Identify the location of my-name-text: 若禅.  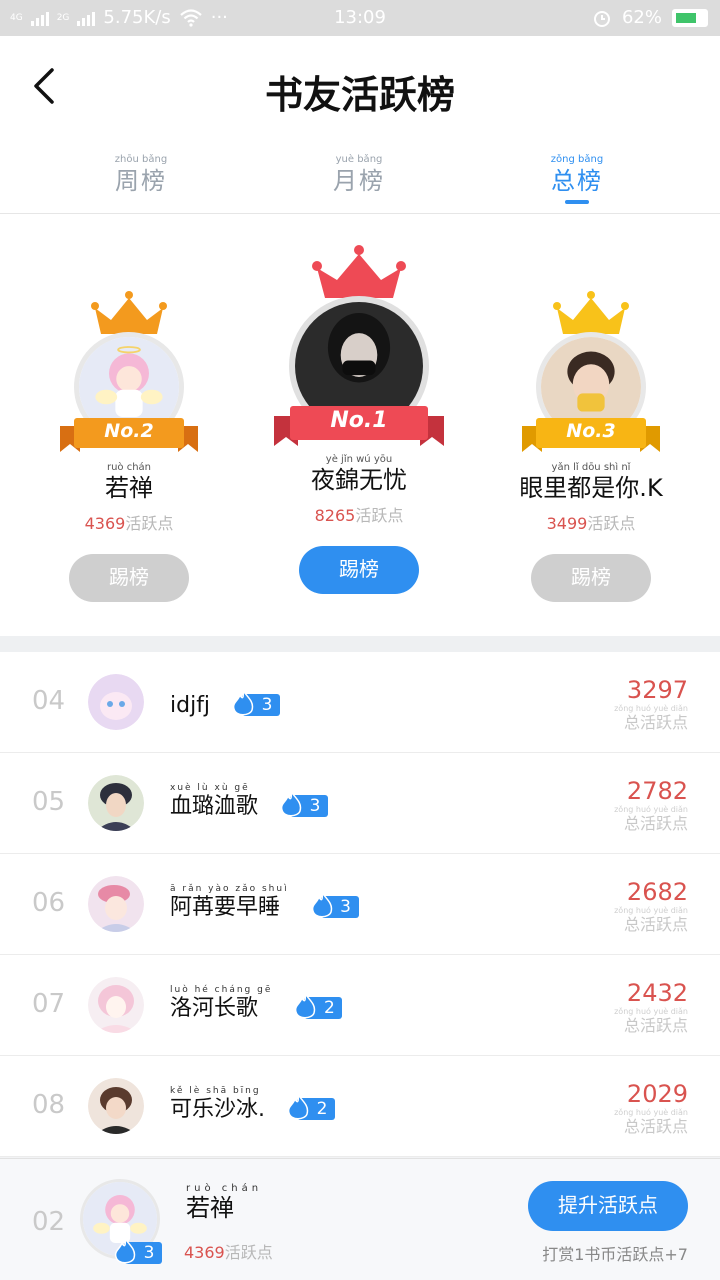
(210, 1208).